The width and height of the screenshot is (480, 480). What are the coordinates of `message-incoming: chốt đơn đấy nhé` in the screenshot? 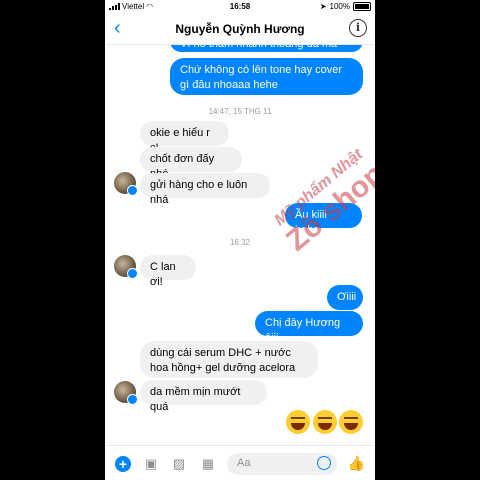 It's located at (191, 163).